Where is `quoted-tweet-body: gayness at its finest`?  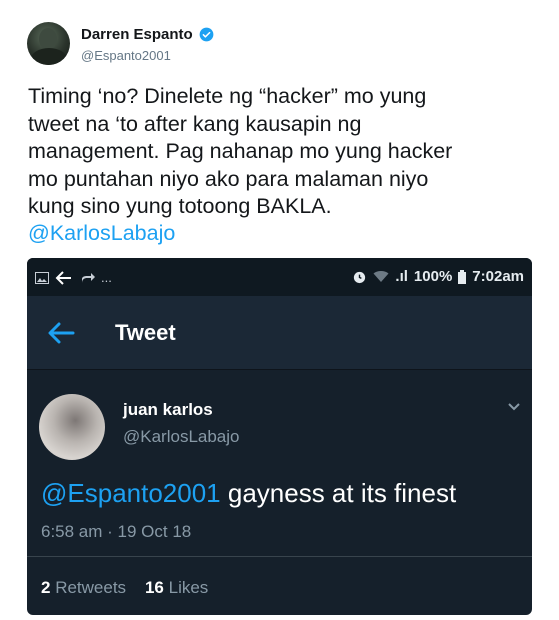 quoted-tweet-body: gayness at its finest is located at coordinates (338, 493).